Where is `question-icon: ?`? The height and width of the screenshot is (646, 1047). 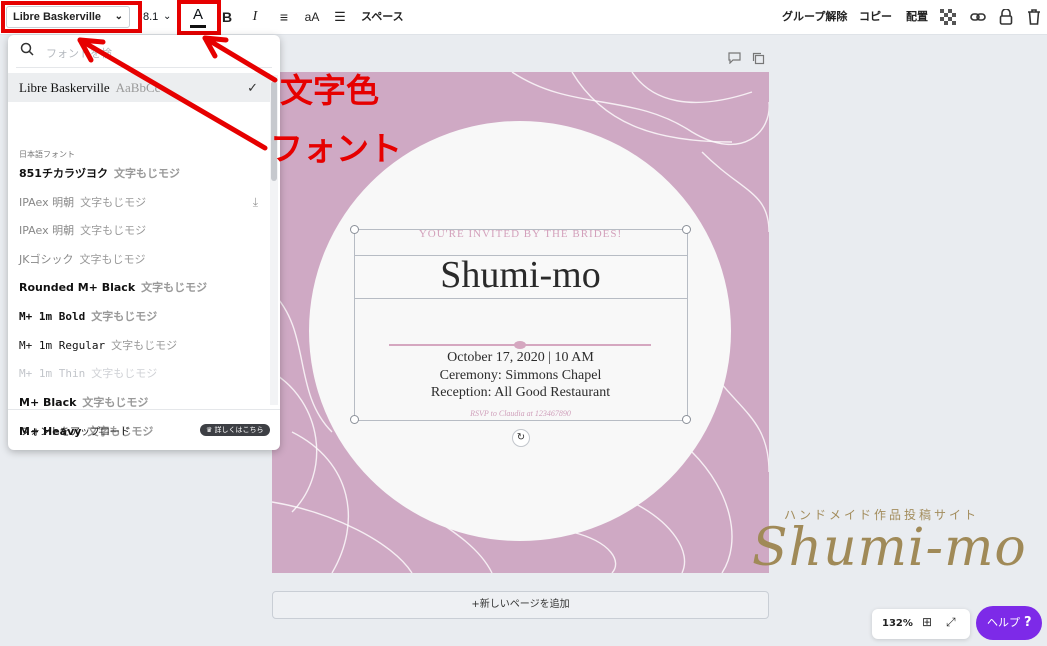 question-icon: ? is located at coordinates (1028, 622).